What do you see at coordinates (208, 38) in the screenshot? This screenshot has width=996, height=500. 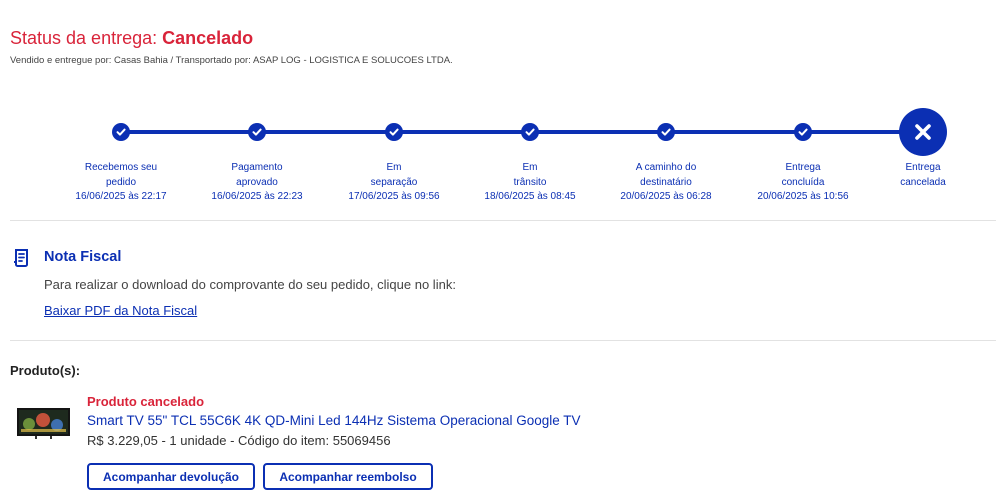 I see `status-value: Cancelado` at bounding box center [208, 38].